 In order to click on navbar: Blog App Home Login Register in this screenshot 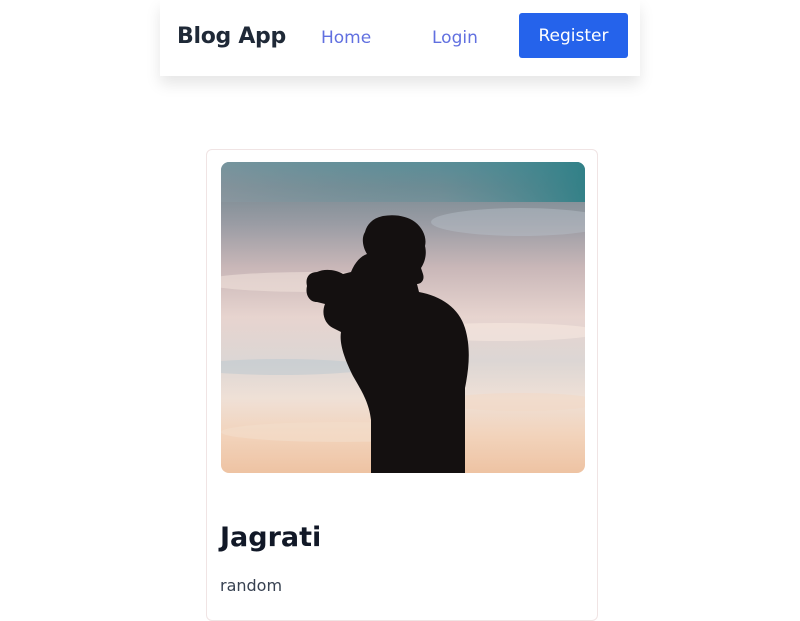, I will do `click(400, 38)`.